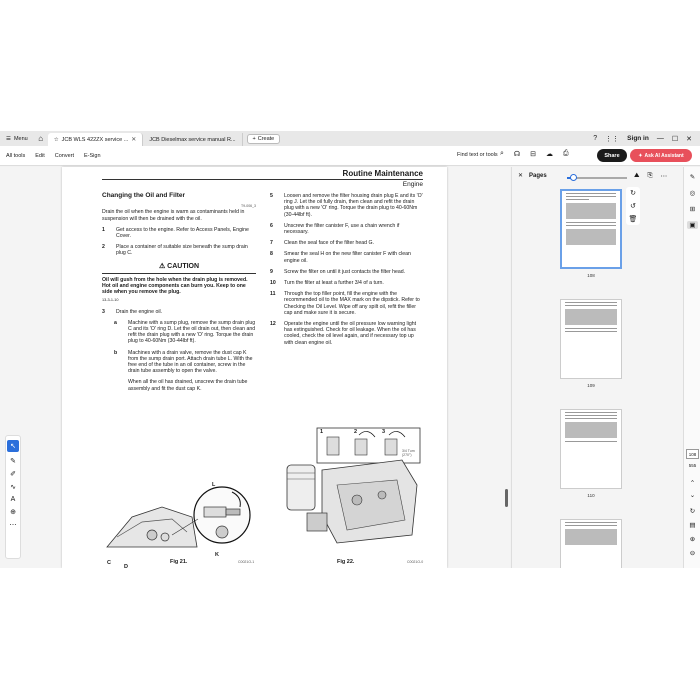  What do you see at coordinates (412, 184) in the screenshot?
I see `page-header-subtitle: Engine` at bounding box center [412, 184].